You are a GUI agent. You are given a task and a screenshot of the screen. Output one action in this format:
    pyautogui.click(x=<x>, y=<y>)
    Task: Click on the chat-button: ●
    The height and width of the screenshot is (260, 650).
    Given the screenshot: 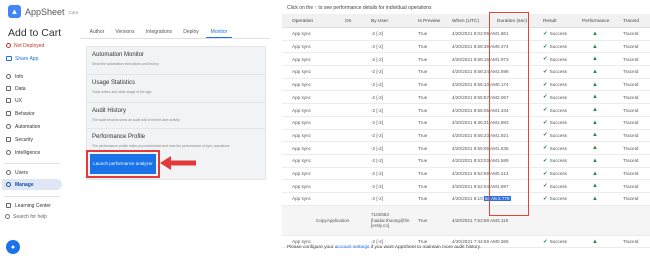 What is the action you would take?
    pyautogui.click(x=13, y=247)
    